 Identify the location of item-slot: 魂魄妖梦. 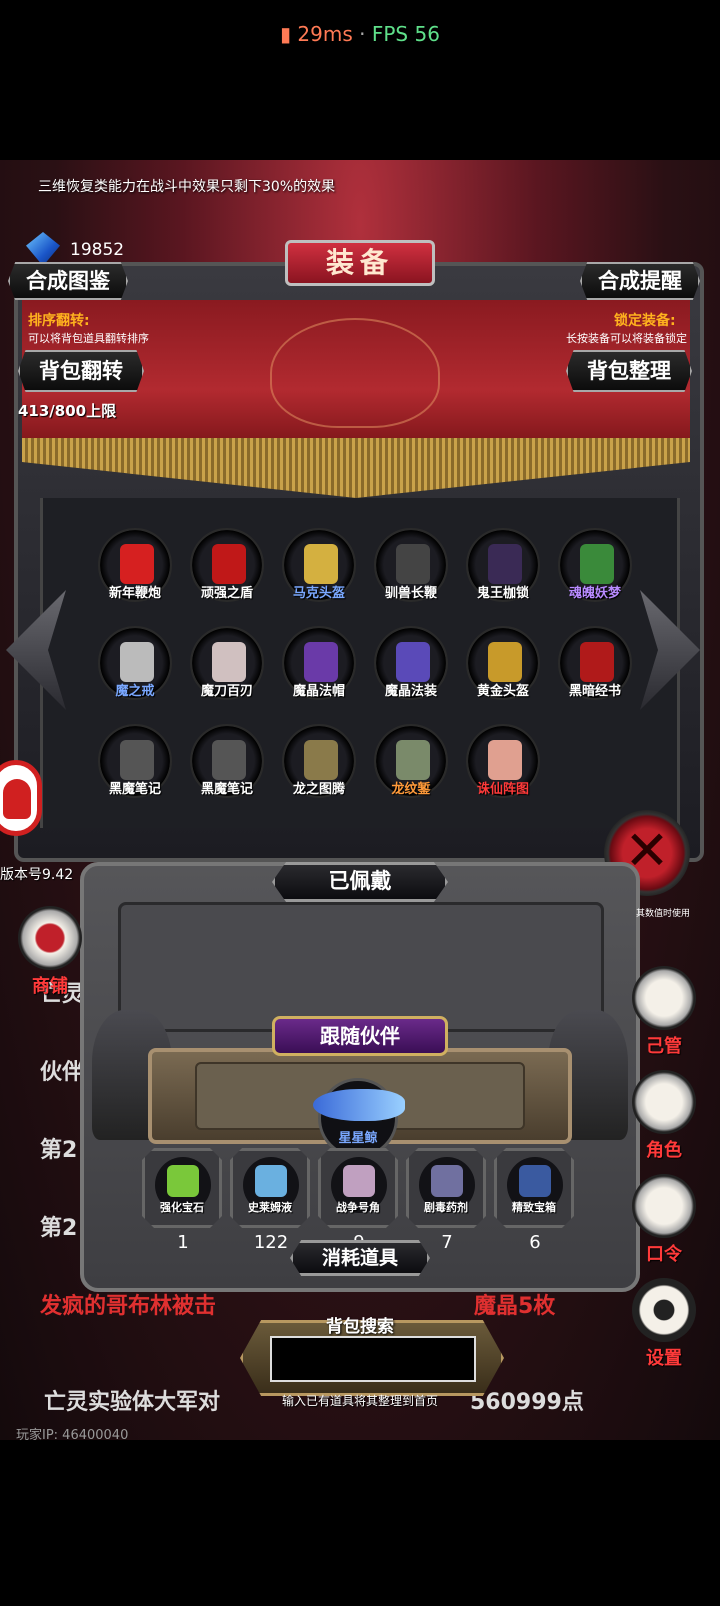
(595, 565).